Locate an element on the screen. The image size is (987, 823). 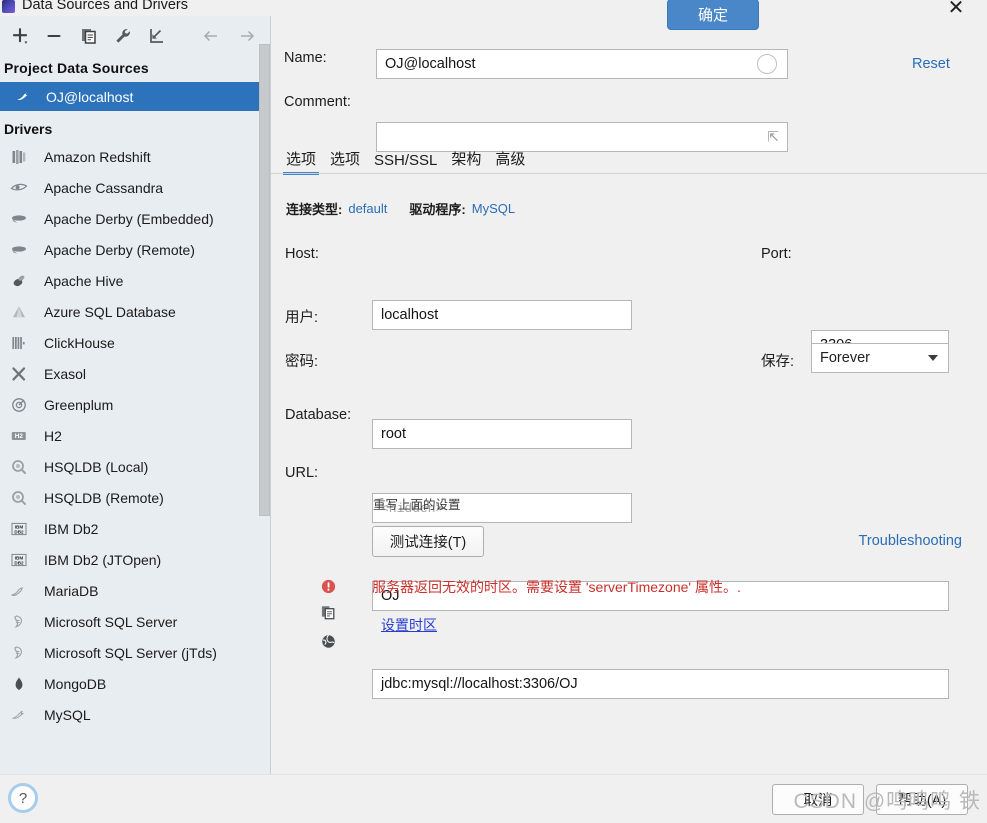
add-data-source-button is located at coordinates (21, 36).